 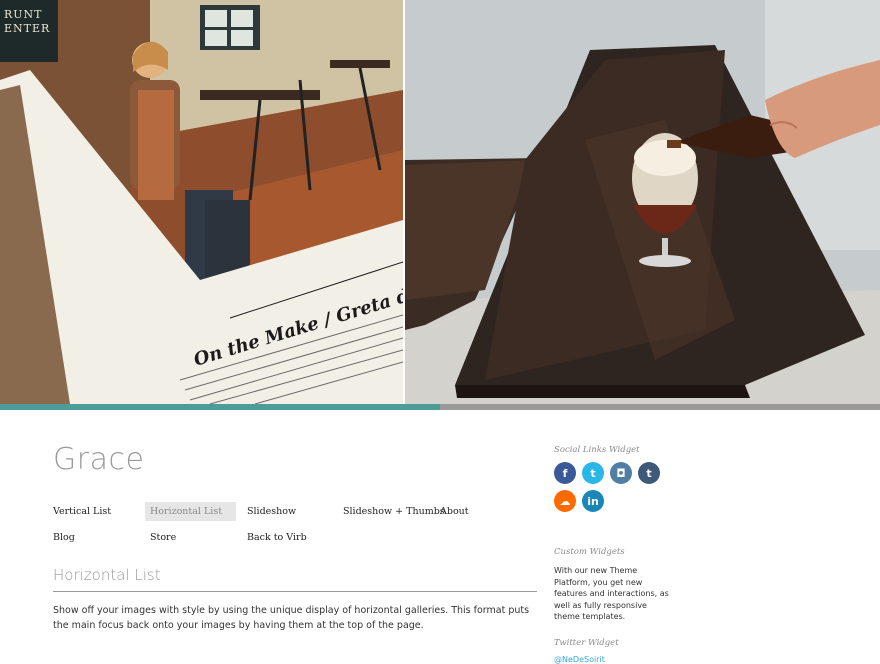 I want to click on nav-item-slideshow: Slideshow, so click(x=271, y=511).